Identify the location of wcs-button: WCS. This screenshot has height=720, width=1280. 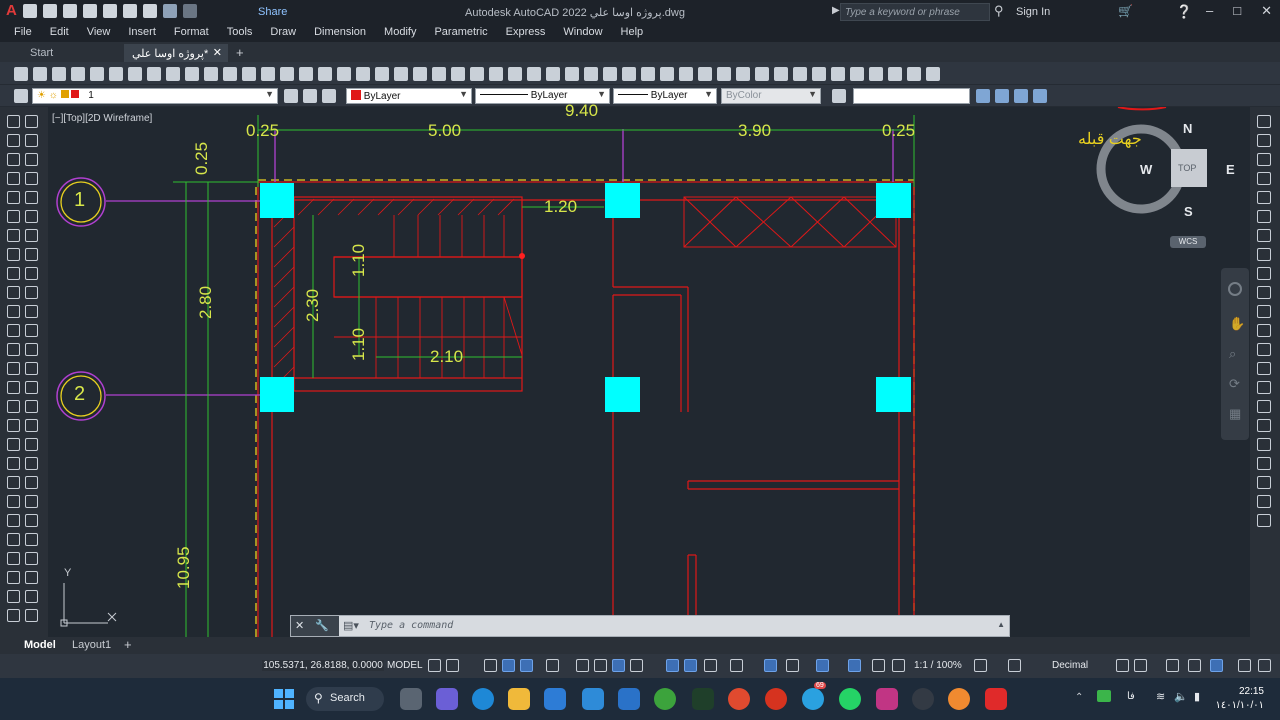
(1188, 242).